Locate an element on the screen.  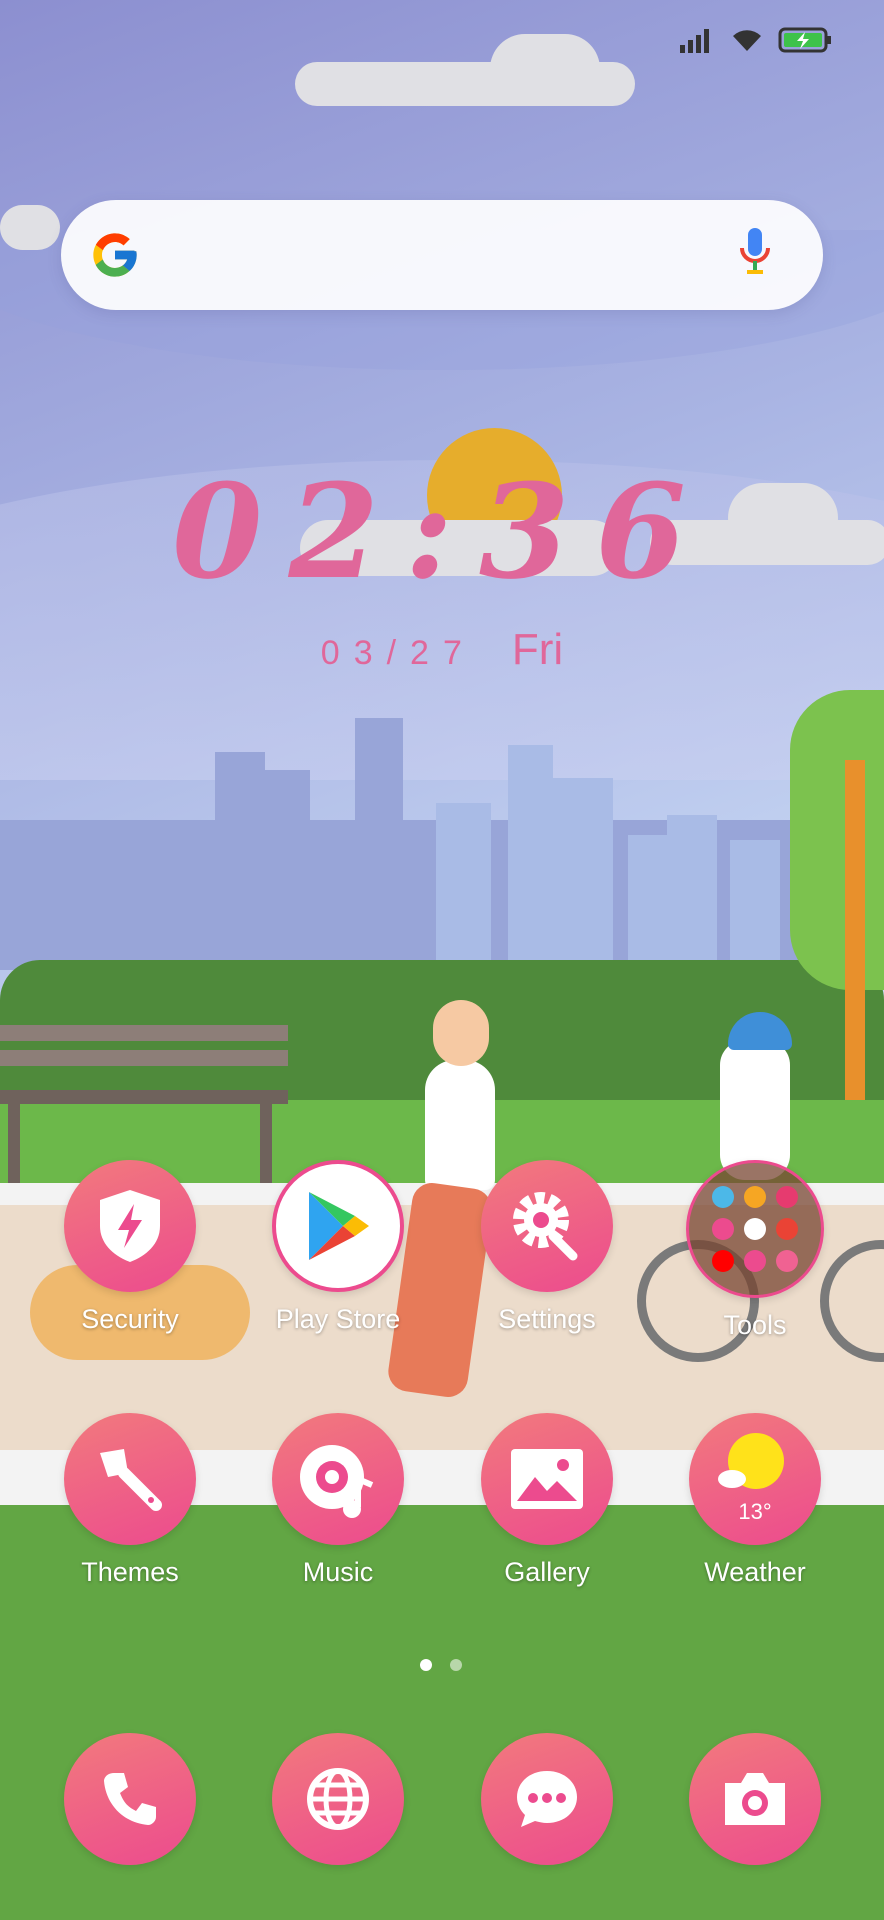
dock-camera is located at coordinates (755, 1799).